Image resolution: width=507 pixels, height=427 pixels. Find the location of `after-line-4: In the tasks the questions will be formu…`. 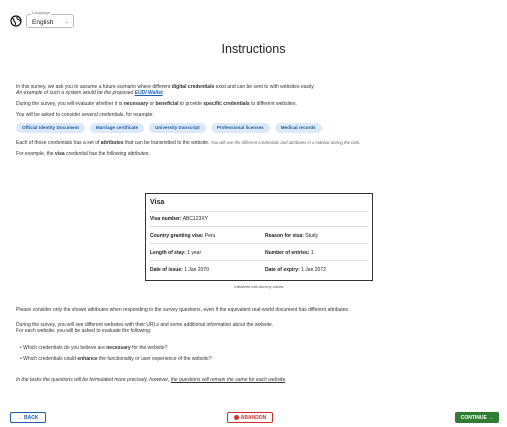

after-line-4: In the tasks the questions will be formu… is located at coordinates (151, 380).